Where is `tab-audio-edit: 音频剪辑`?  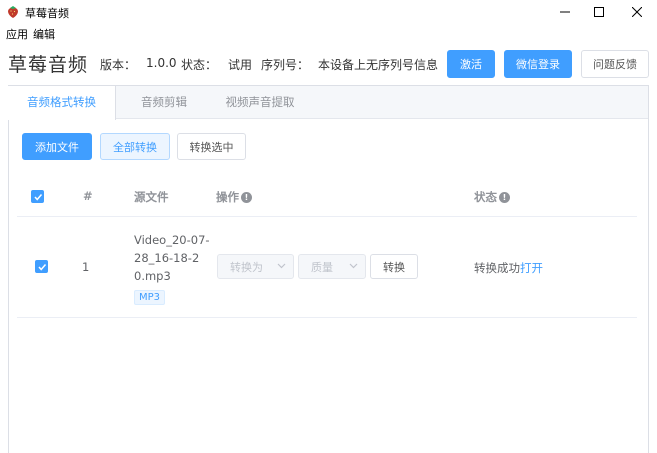 tab-audio-edit: 音频剪辑 is located at coordinates (164, 102).